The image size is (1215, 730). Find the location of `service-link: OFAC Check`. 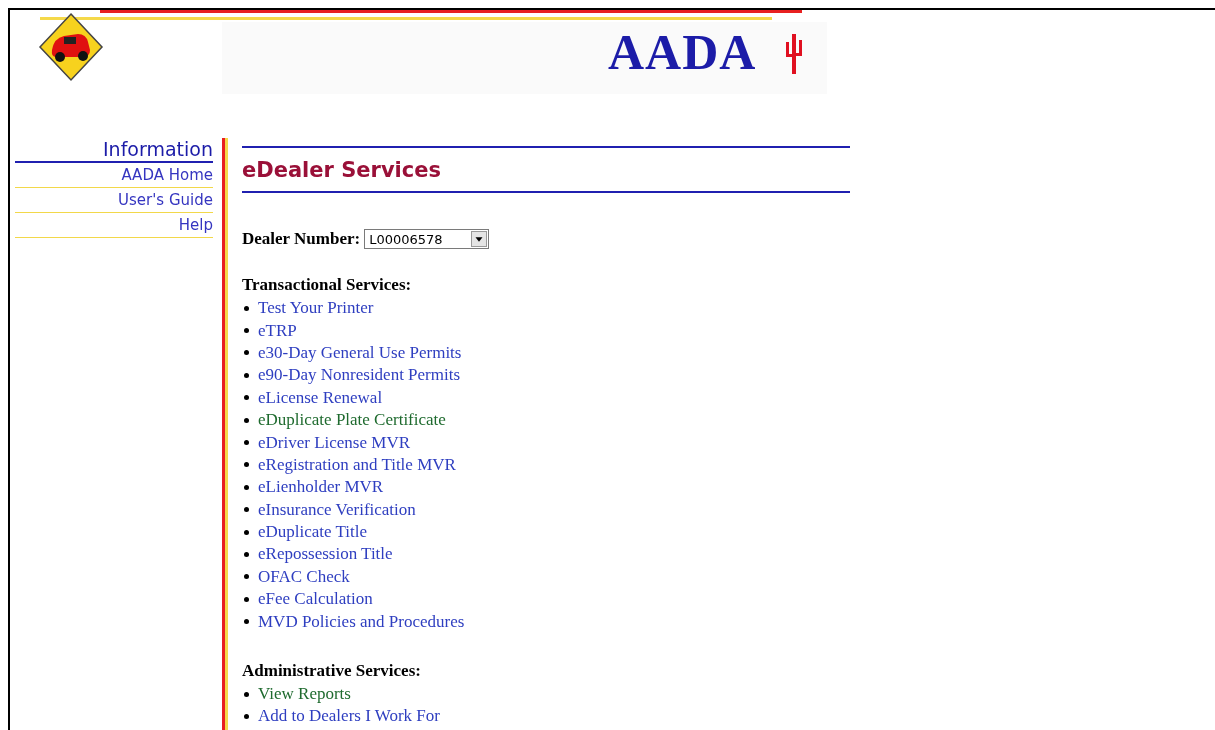

service-link: OFAC Check is located at coordinates (304, 576).